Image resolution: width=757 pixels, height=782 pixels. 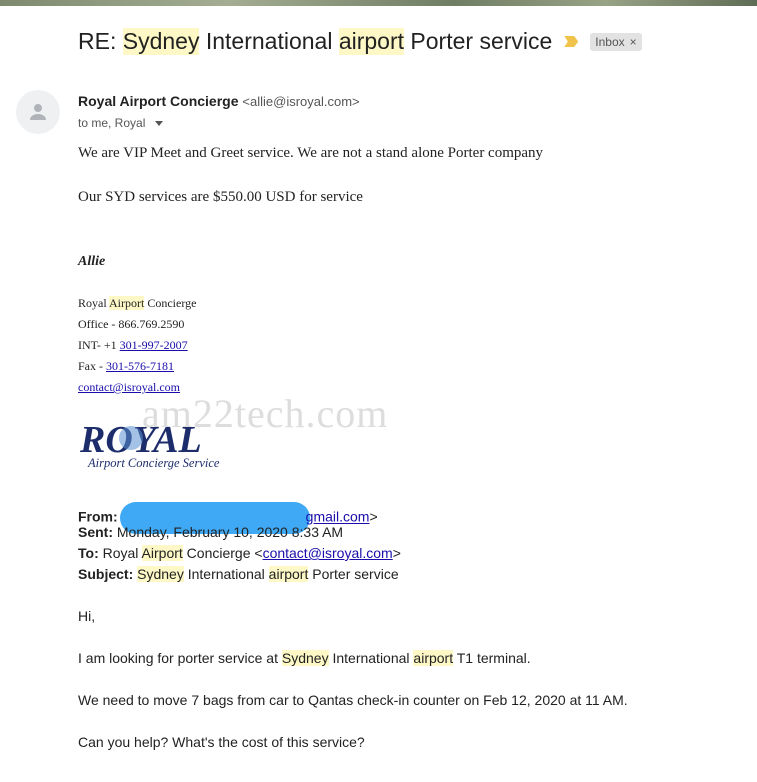 I want to click on top-banner-strip, so click(x=378, y=3).